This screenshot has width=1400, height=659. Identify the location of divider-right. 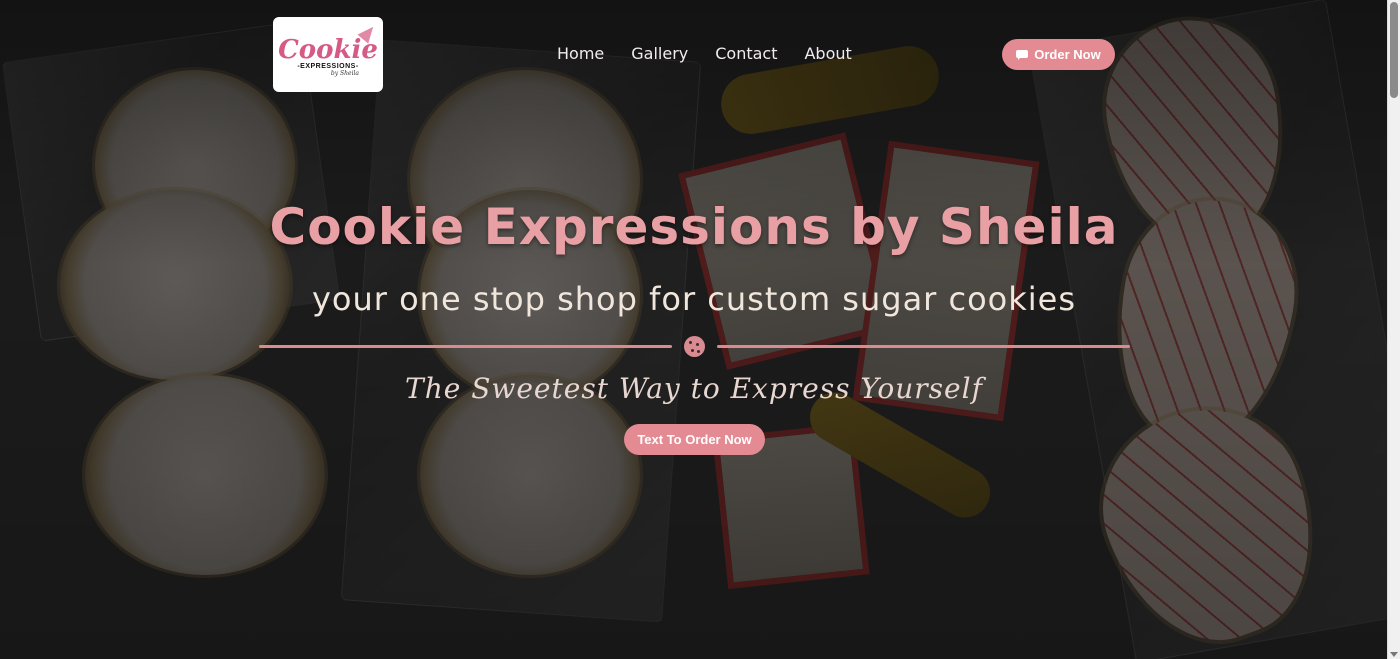
(923, 346).